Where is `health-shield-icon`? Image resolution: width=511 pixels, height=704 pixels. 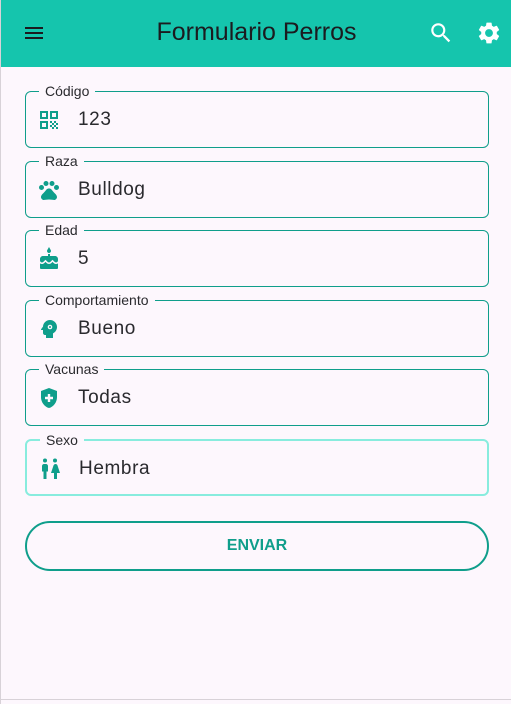
health-shield-icon is located at coordinates (49, 398).